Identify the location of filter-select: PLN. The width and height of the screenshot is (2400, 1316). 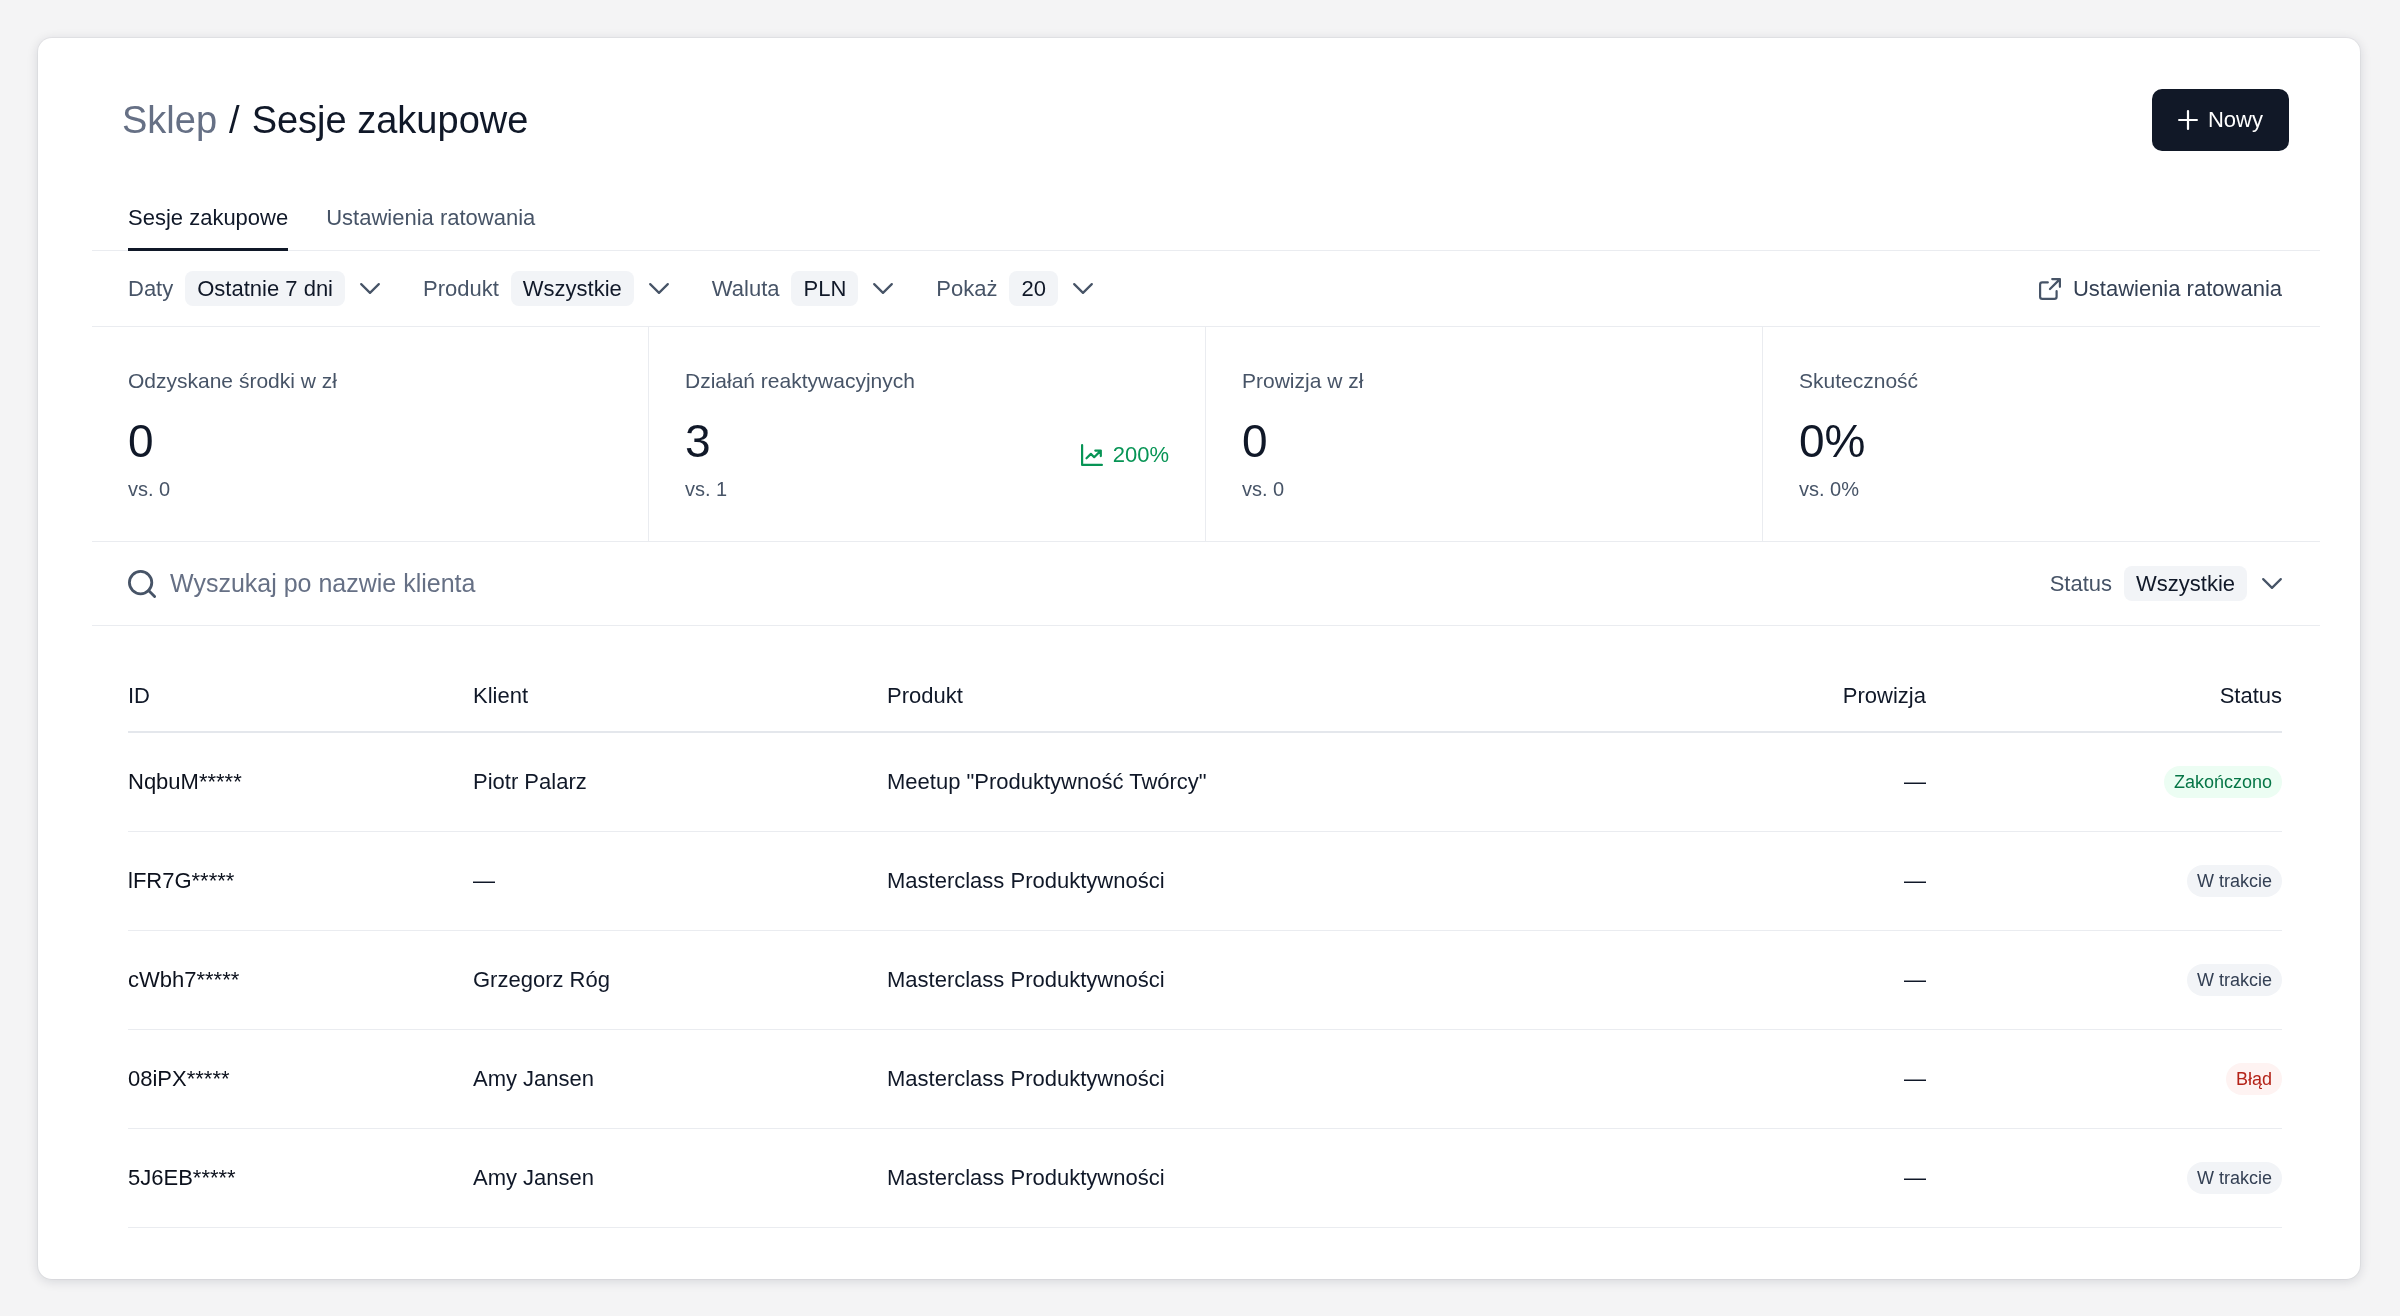
(825, 288).